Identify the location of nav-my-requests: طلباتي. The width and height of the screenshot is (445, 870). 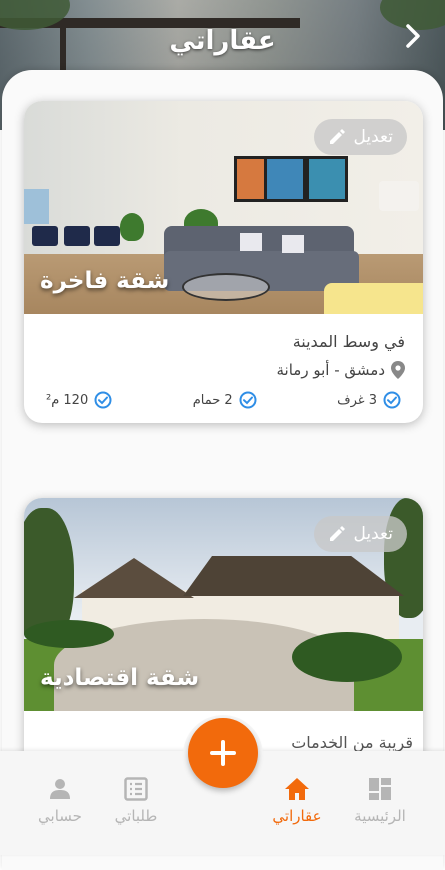
(136, 801).